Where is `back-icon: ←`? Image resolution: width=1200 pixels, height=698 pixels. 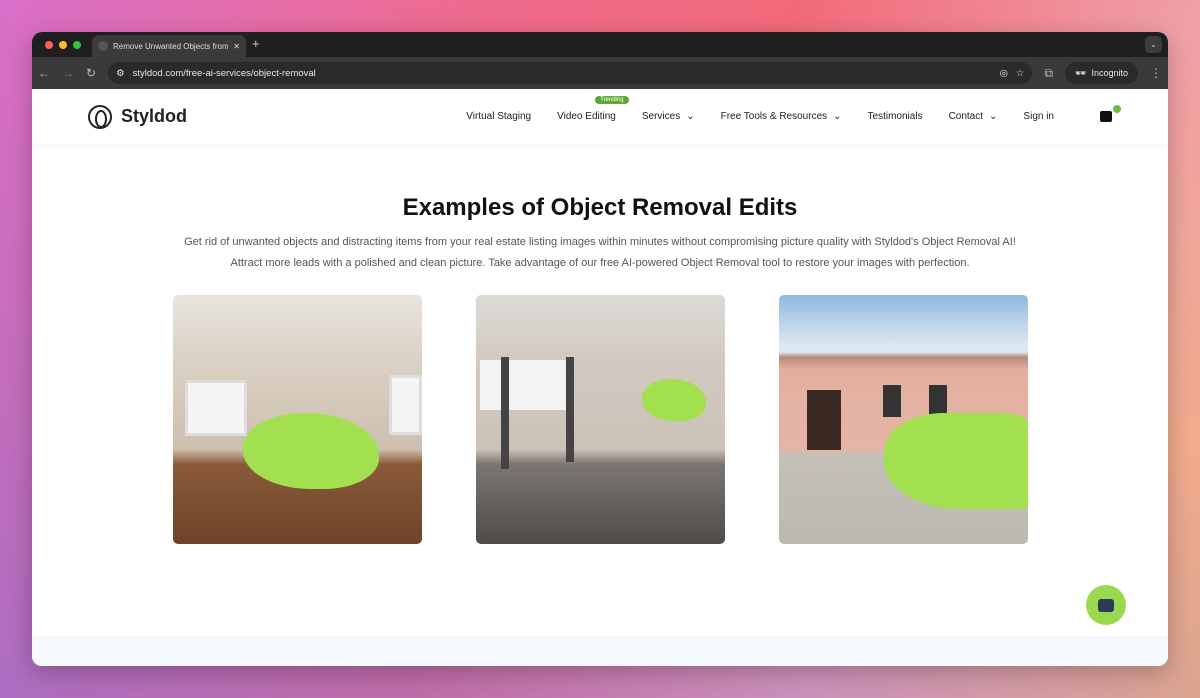 back-icon: ← is located at coordinates (44, 73).